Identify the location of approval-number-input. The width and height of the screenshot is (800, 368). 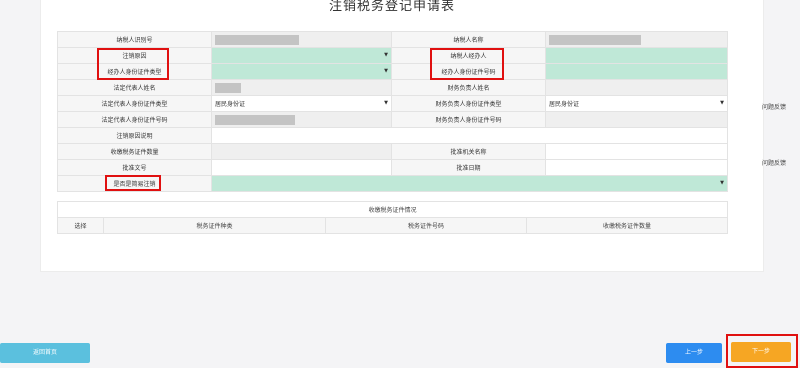
(301, 167).